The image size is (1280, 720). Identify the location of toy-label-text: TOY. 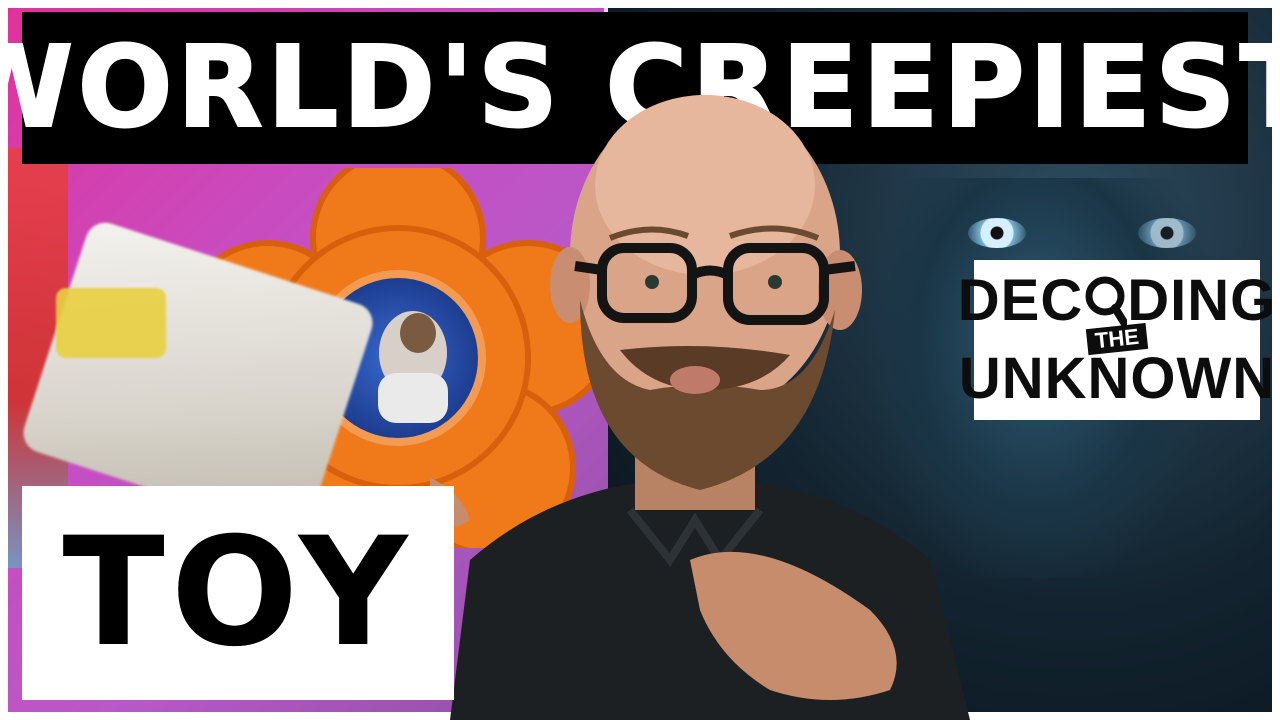
(238, 593).